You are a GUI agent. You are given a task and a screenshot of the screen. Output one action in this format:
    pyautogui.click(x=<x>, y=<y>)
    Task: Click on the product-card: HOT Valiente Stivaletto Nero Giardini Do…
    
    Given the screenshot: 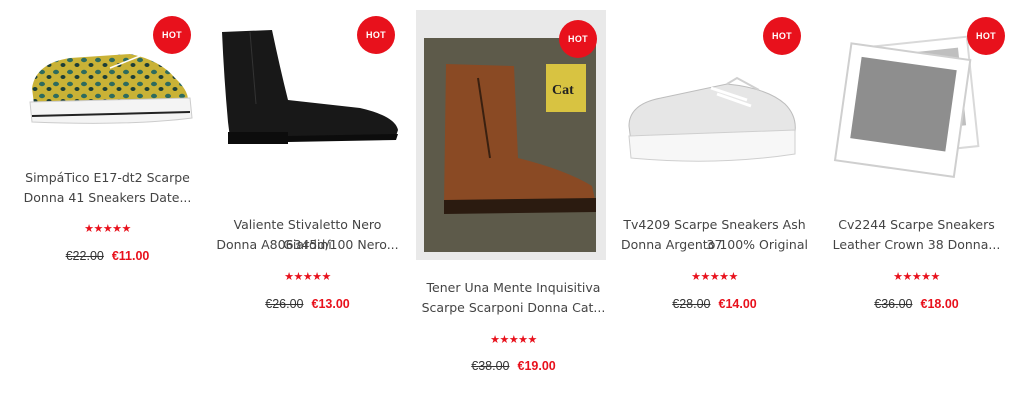 What is the action you would take?
    pyautogui.click(x=307, y=159)
    